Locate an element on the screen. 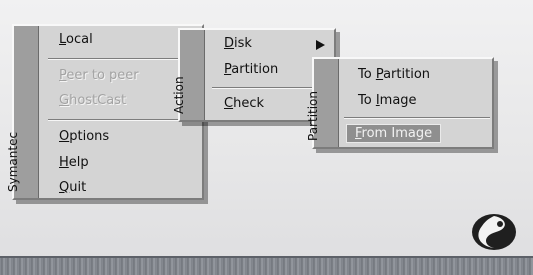  menu-item-to-image: To Image is located at coordinates (387, 100).